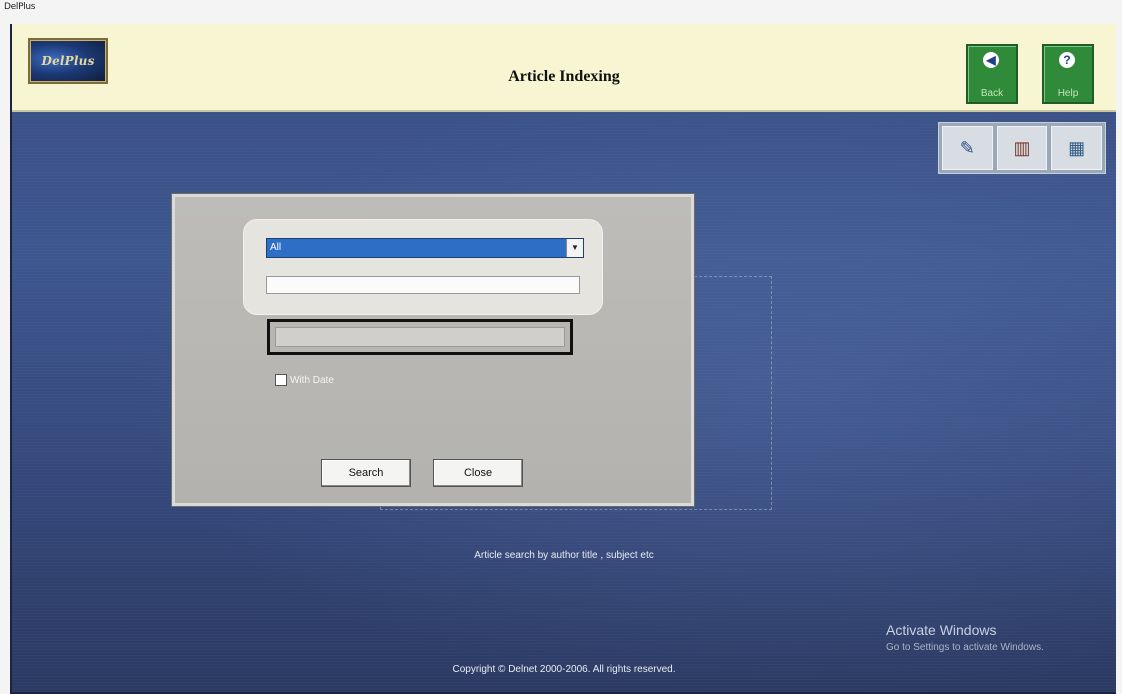 Image resolution: width=1122 pixels, height=694 pixels. What do you see at coordinates (423, 267) in the screenshot?
I see `search-criteria-panel: All ▼` at bounding box center [423, 267].